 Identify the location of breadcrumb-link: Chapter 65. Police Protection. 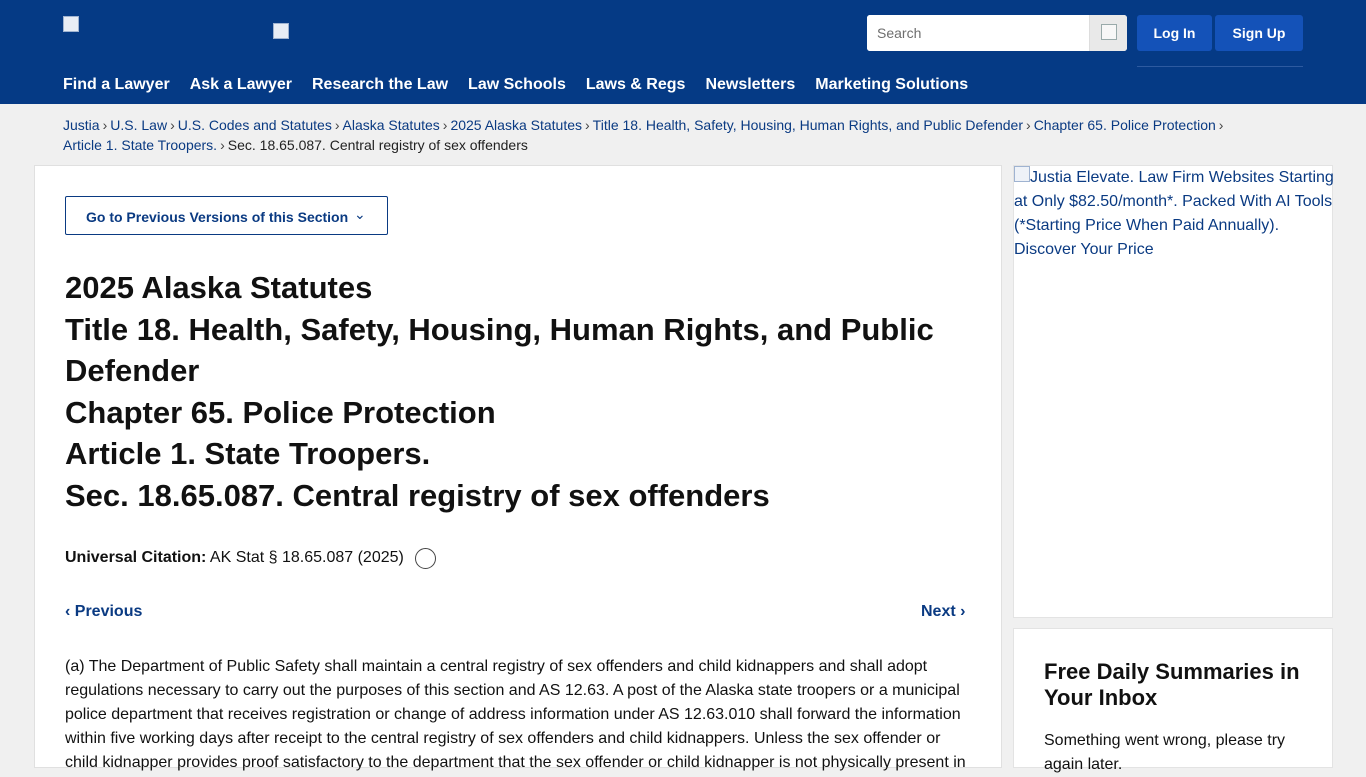
(1125, 125).